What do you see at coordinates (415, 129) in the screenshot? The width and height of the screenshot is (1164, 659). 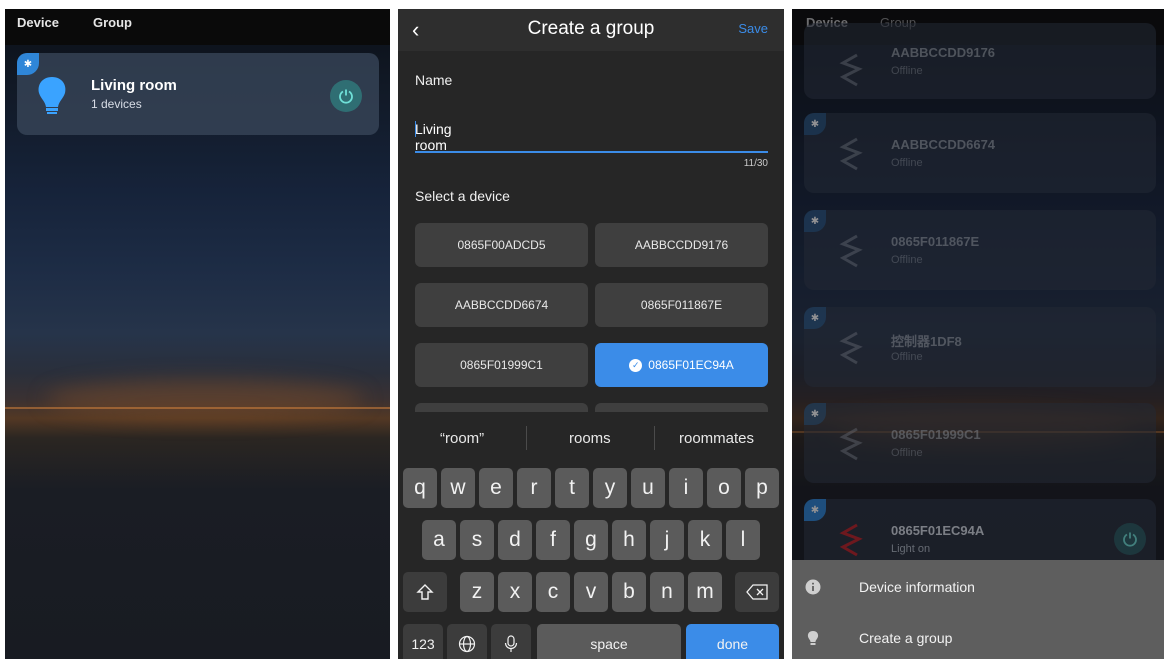 I see `text-caret` at bounding box center [415, 129].